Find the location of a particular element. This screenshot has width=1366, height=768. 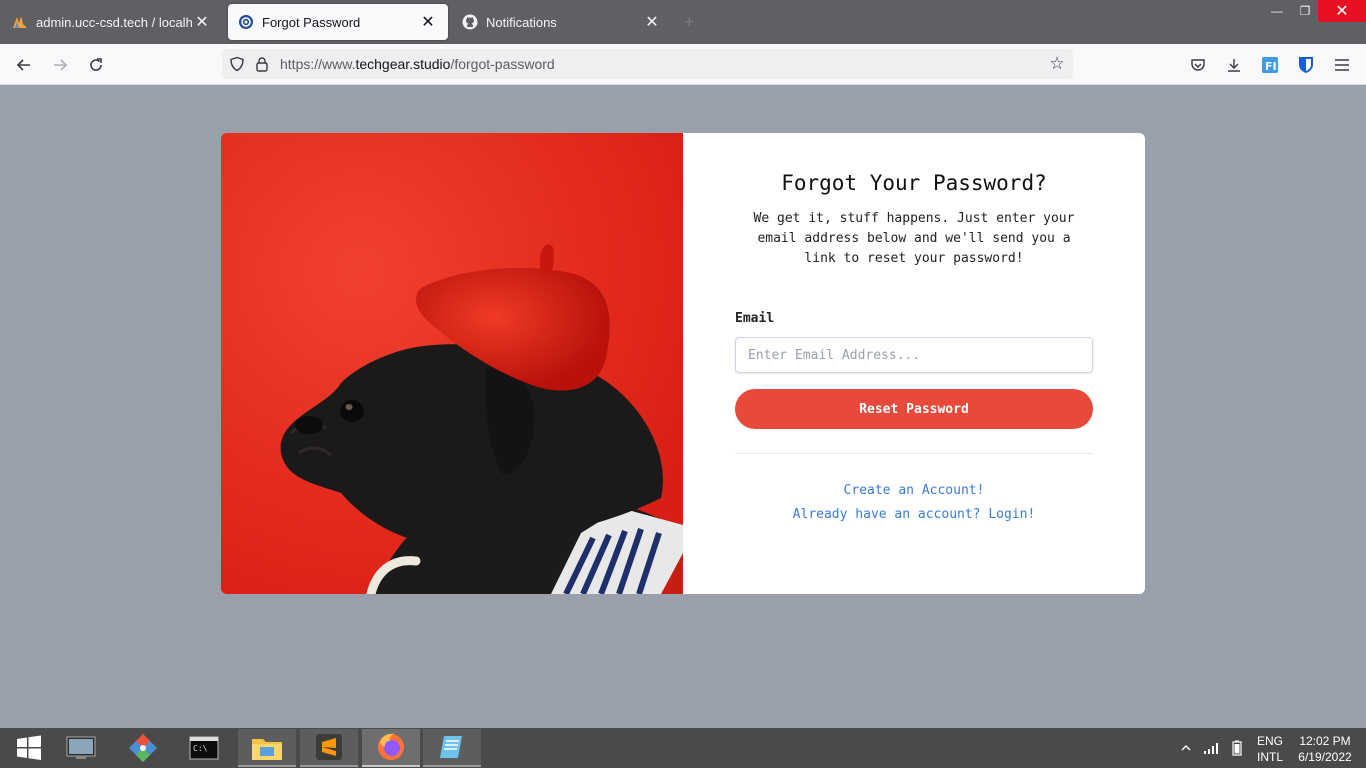

url-prefix: https://www. is located at coordinates (318, 64).